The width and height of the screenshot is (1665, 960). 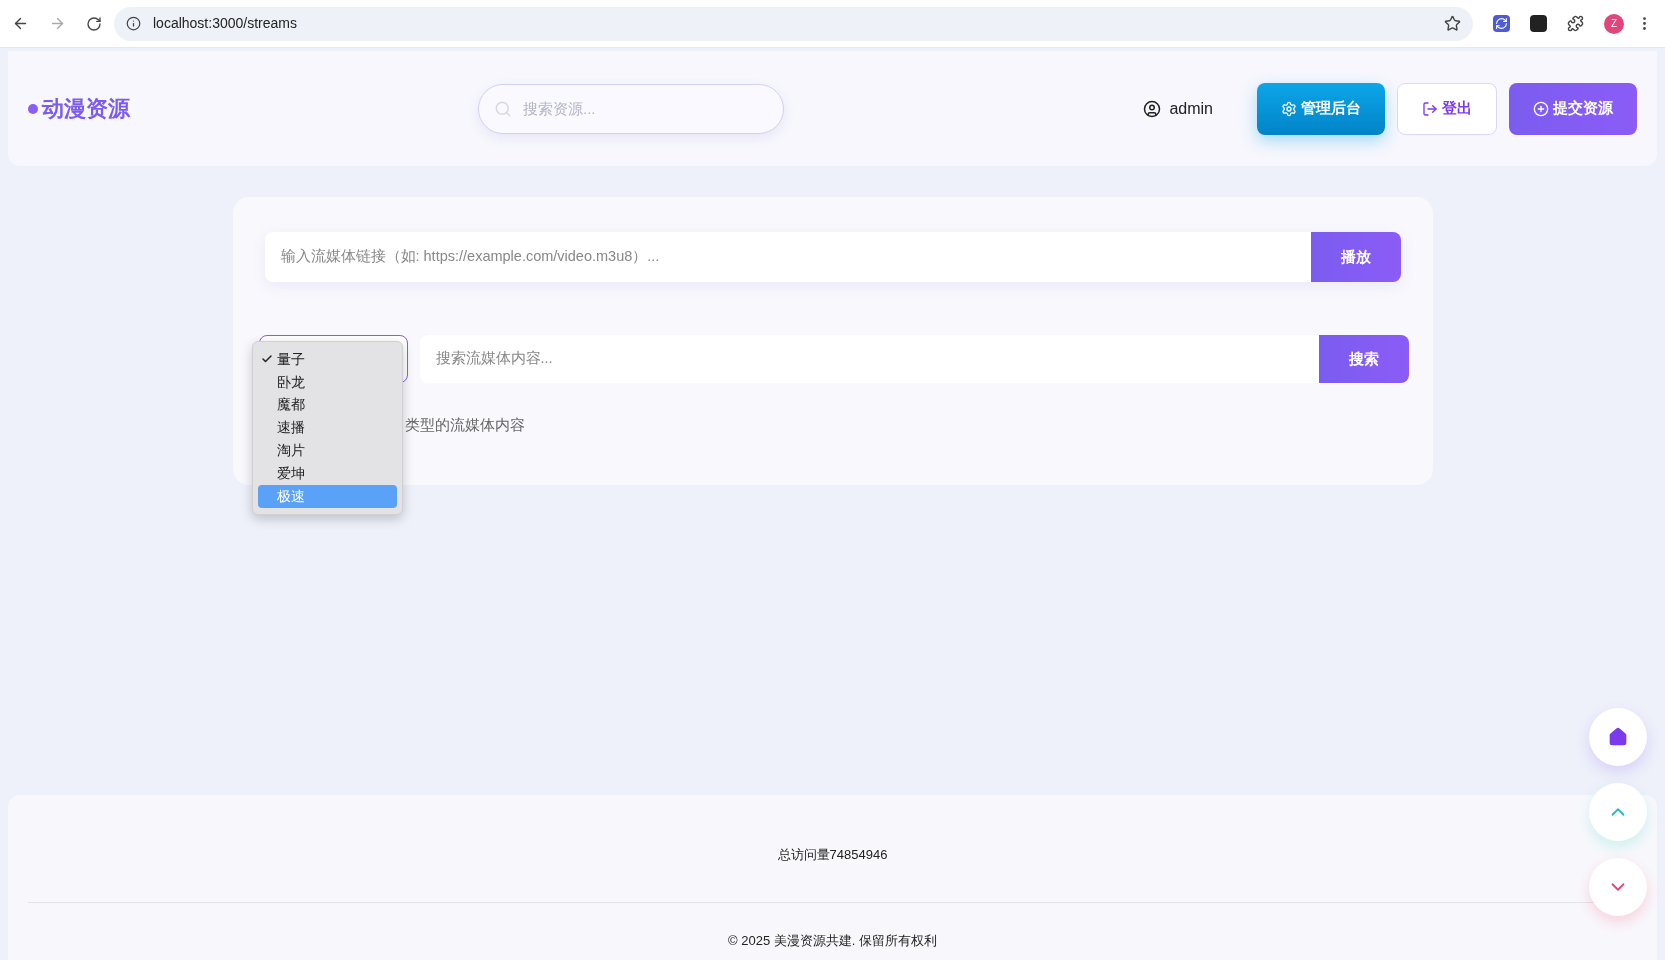 I want to click on extensions-icon, so click(x=1575, y=23).